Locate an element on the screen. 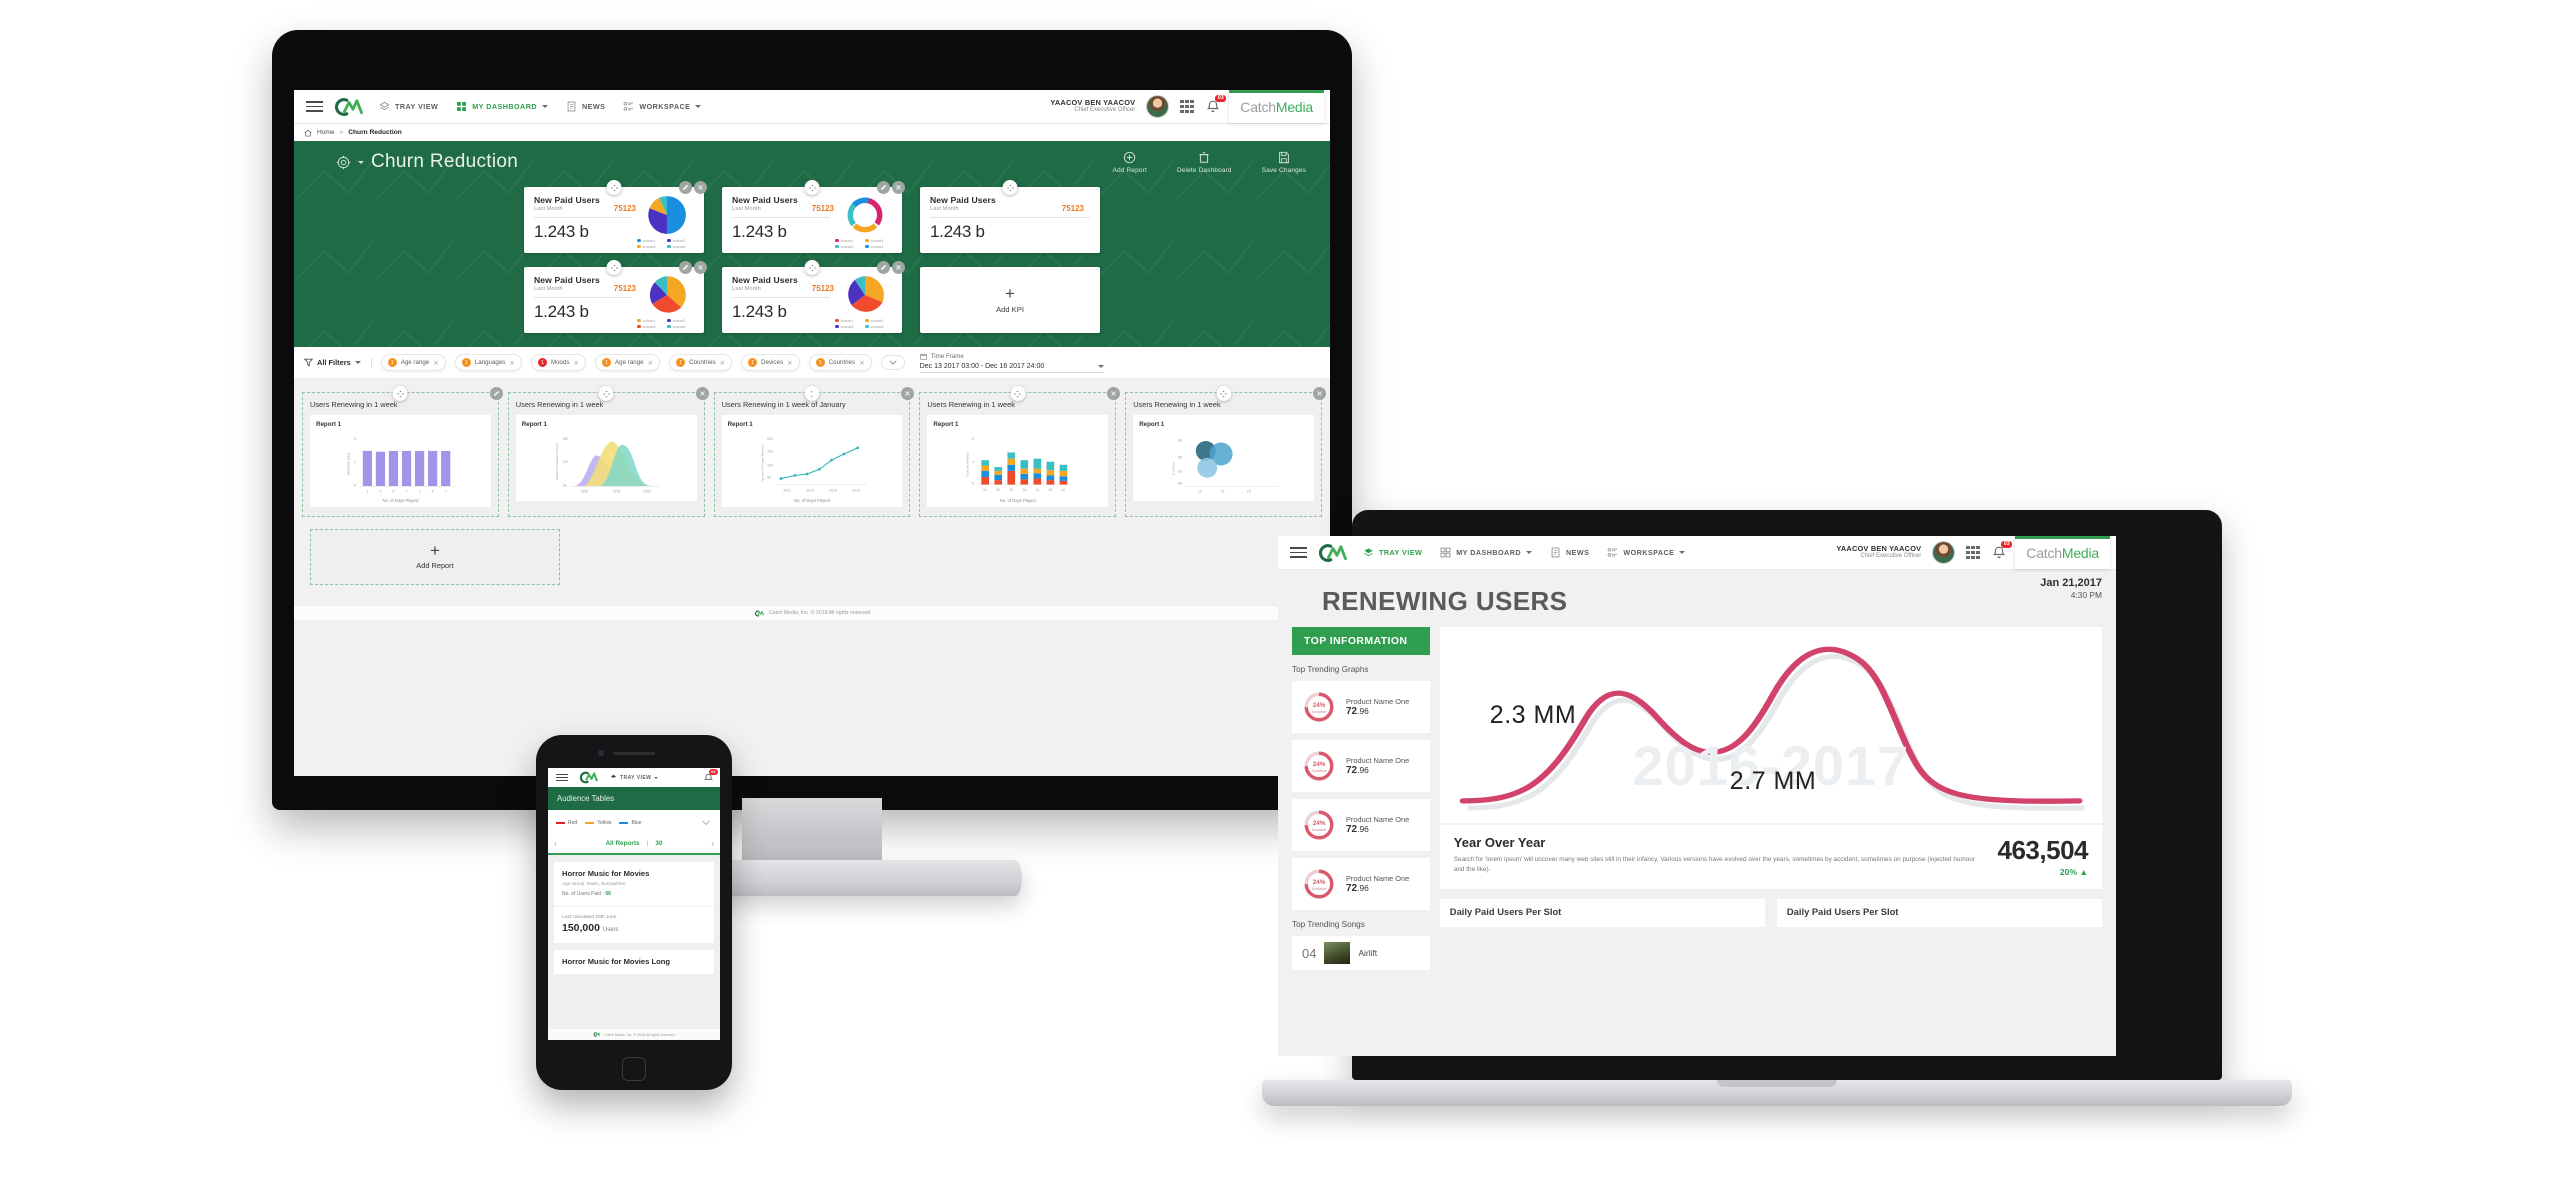 This screenshot has height=1198, width=2552. edit-report-button is located at coordinates (496, 393).